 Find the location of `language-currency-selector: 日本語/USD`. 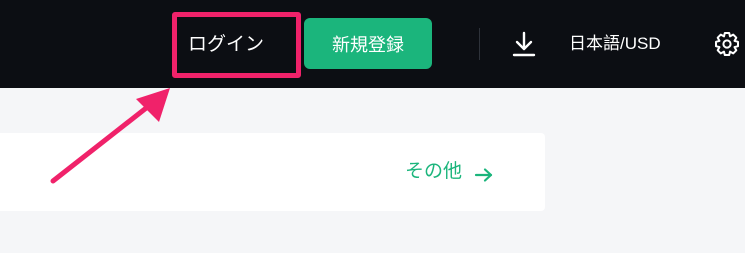

language-currency-selector: 日本語/USD is located at coordinates (615, 44).